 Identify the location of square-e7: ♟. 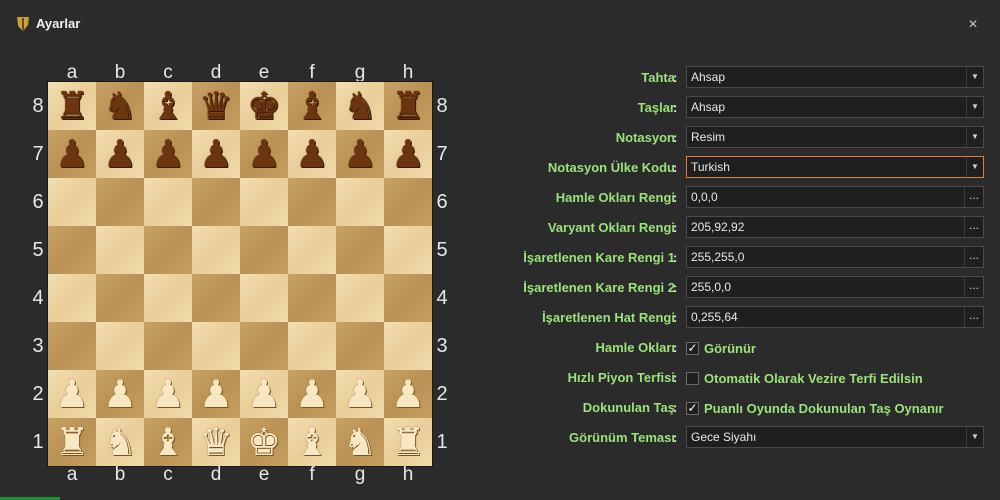
(264, 154).